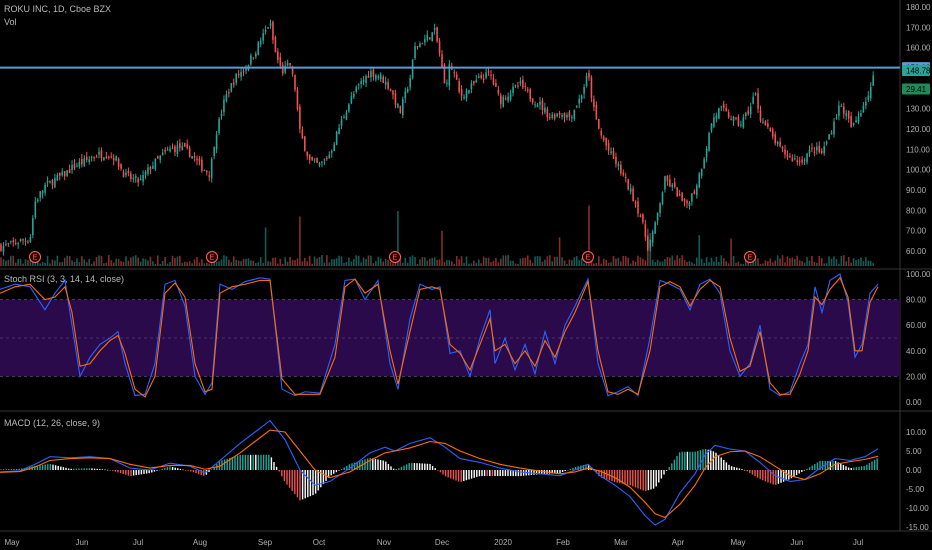  What do you see at coordinates (916, 89) in the screenshot?
I see `volume-tag: 29.41` at bounding box center [916, 89].